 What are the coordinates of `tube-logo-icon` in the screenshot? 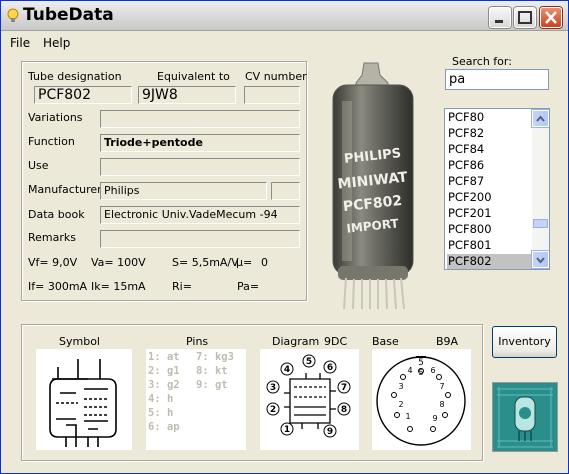 It's located at (525, 417).